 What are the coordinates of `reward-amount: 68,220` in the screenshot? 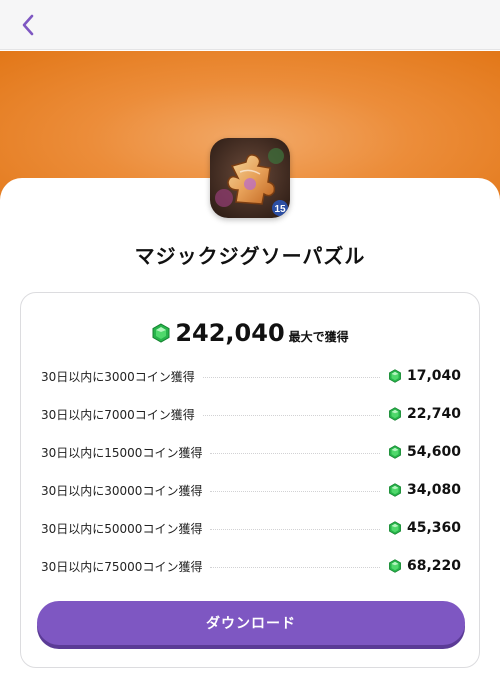 It's located at (424, 566).